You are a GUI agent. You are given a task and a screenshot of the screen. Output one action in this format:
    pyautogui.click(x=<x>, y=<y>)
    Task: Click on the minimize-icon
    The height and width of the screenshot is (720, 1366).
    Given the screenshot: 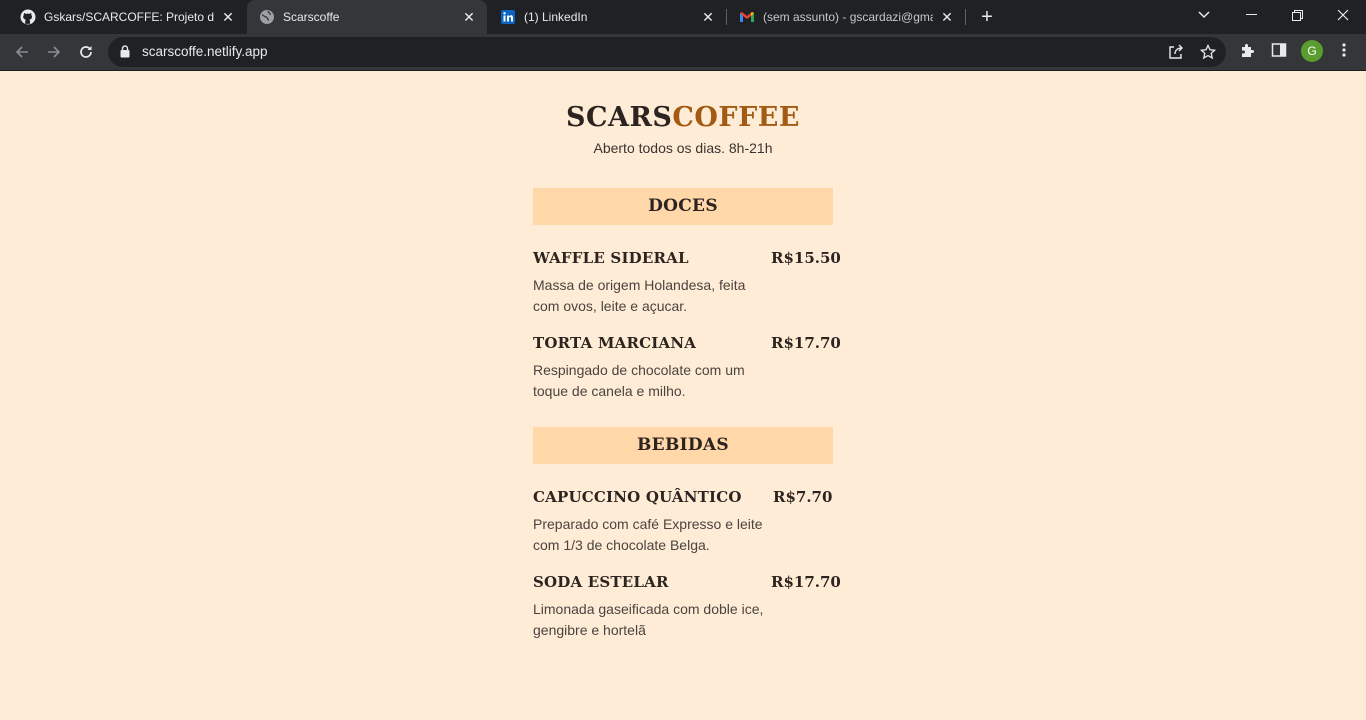 What is the action you would take?
    pyautogui.click(x=1251, y=15)
    